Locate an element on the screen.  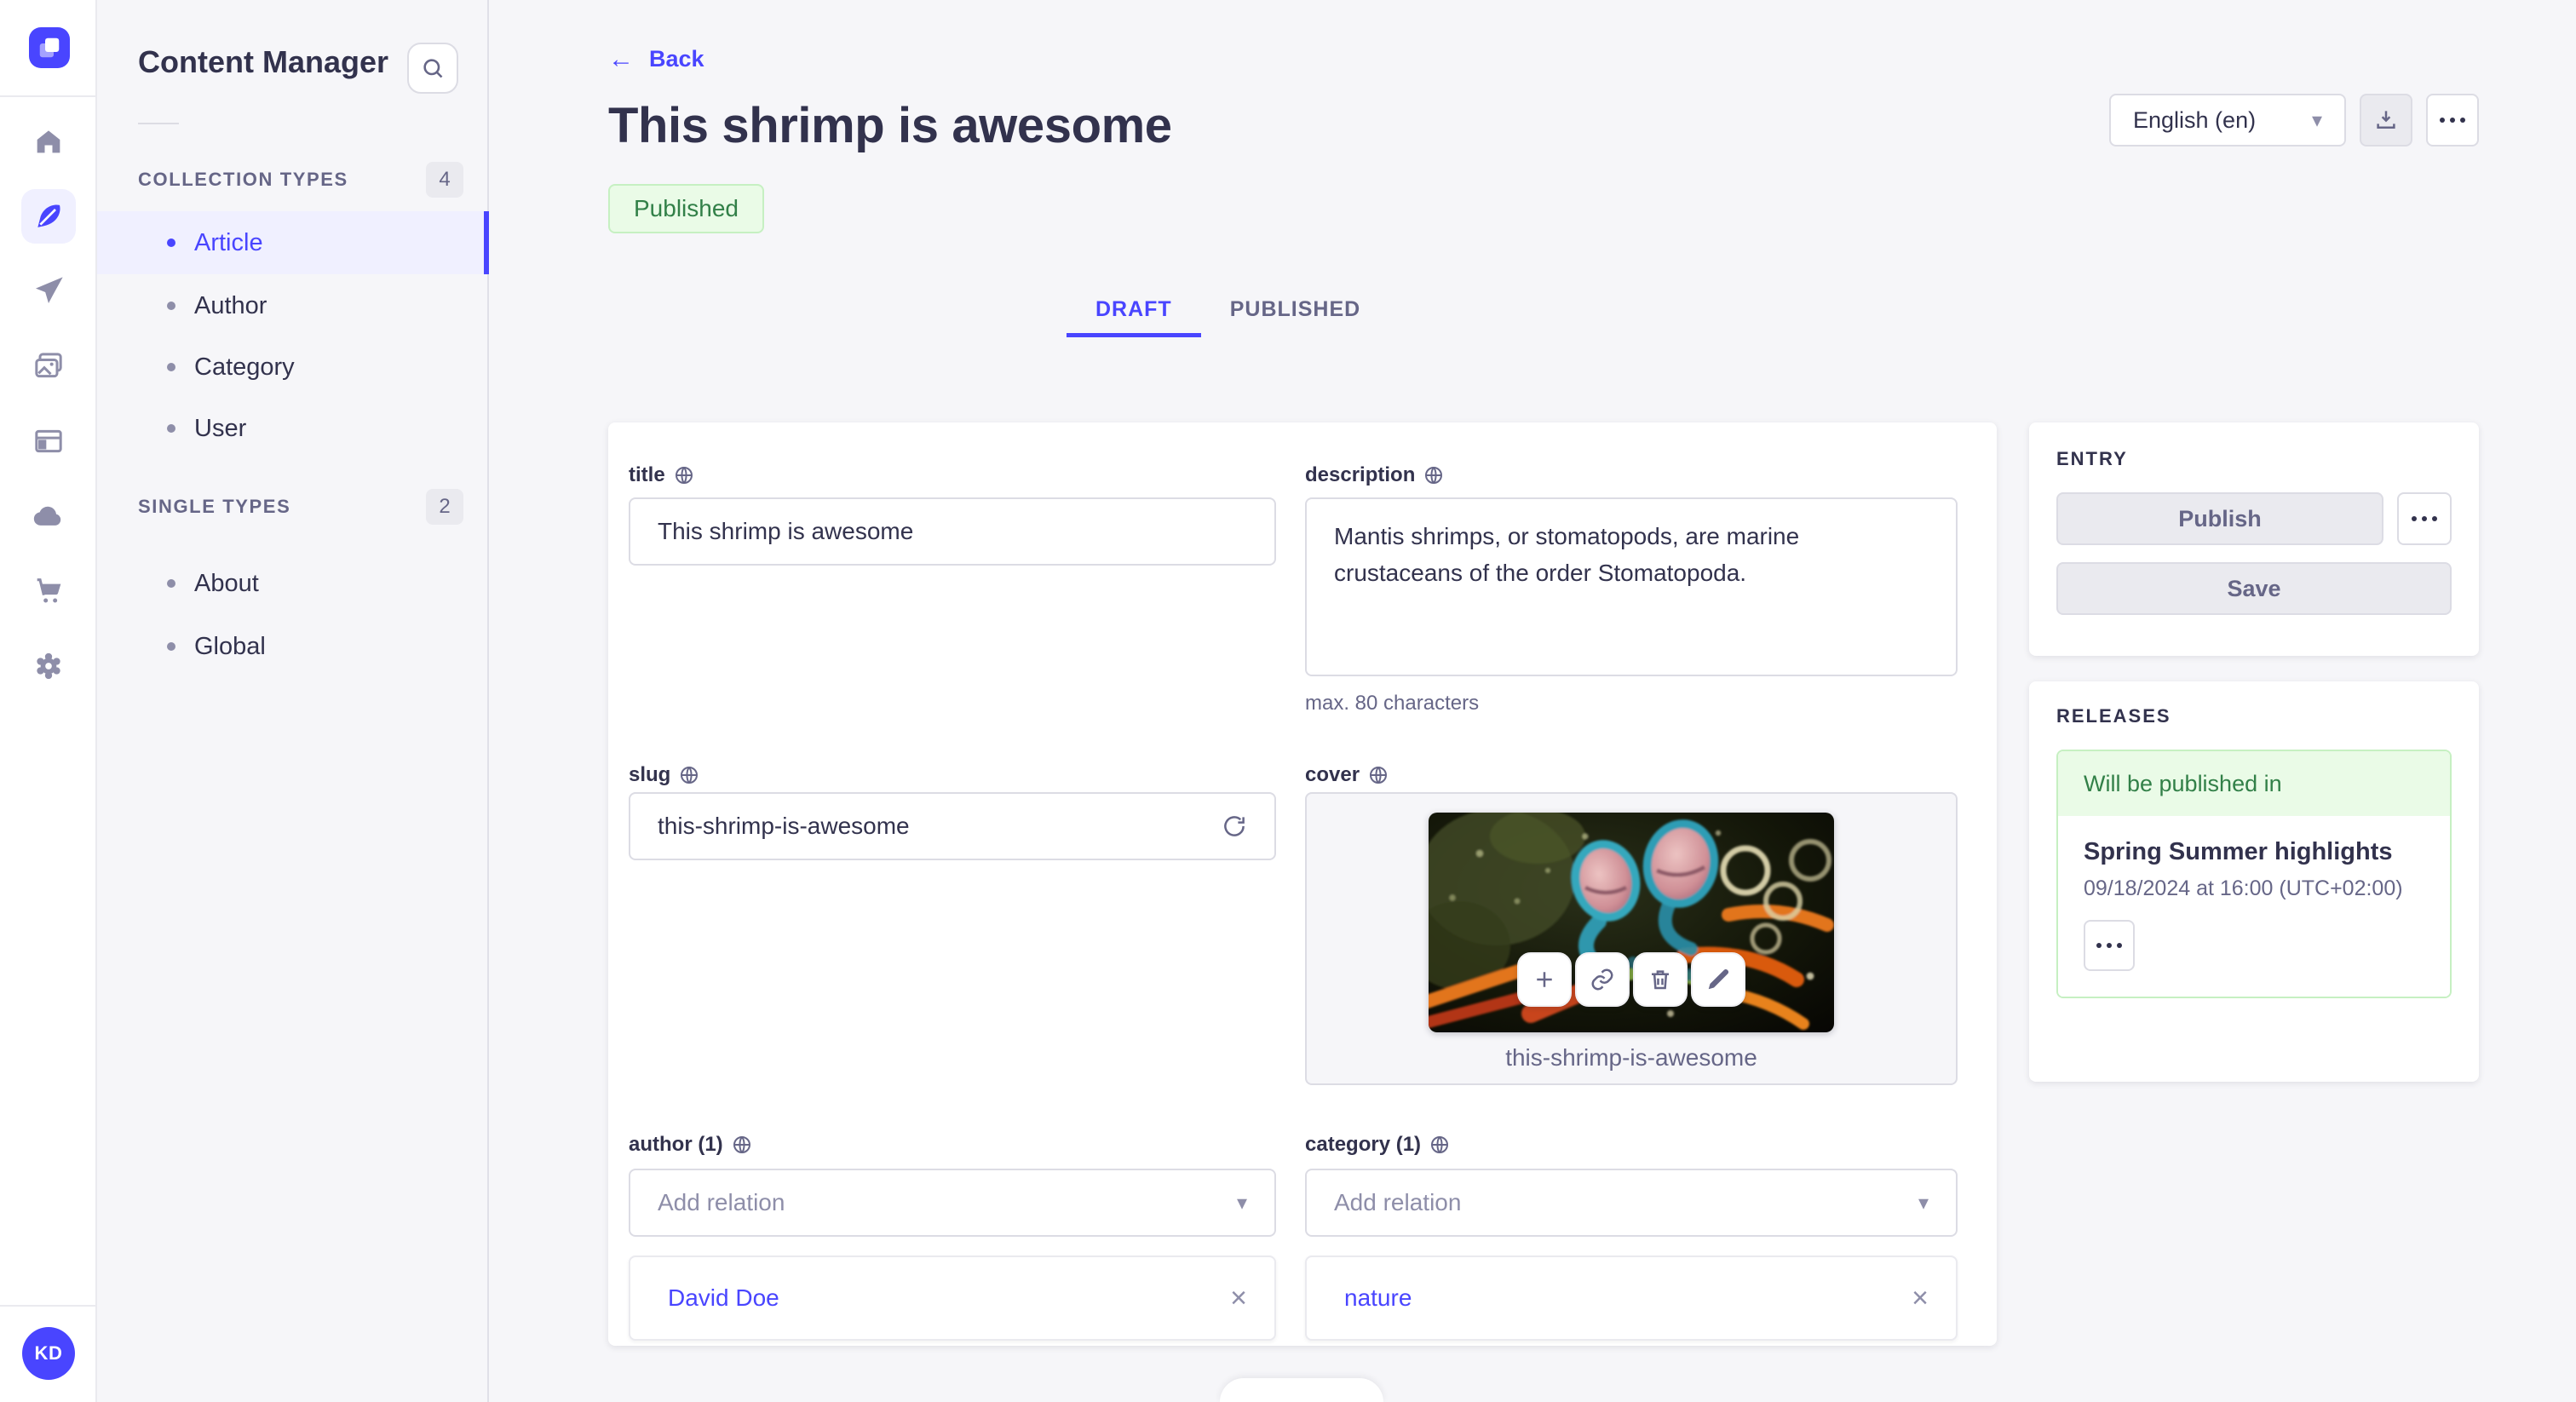
home-icon is located at coordinates (49, 141).